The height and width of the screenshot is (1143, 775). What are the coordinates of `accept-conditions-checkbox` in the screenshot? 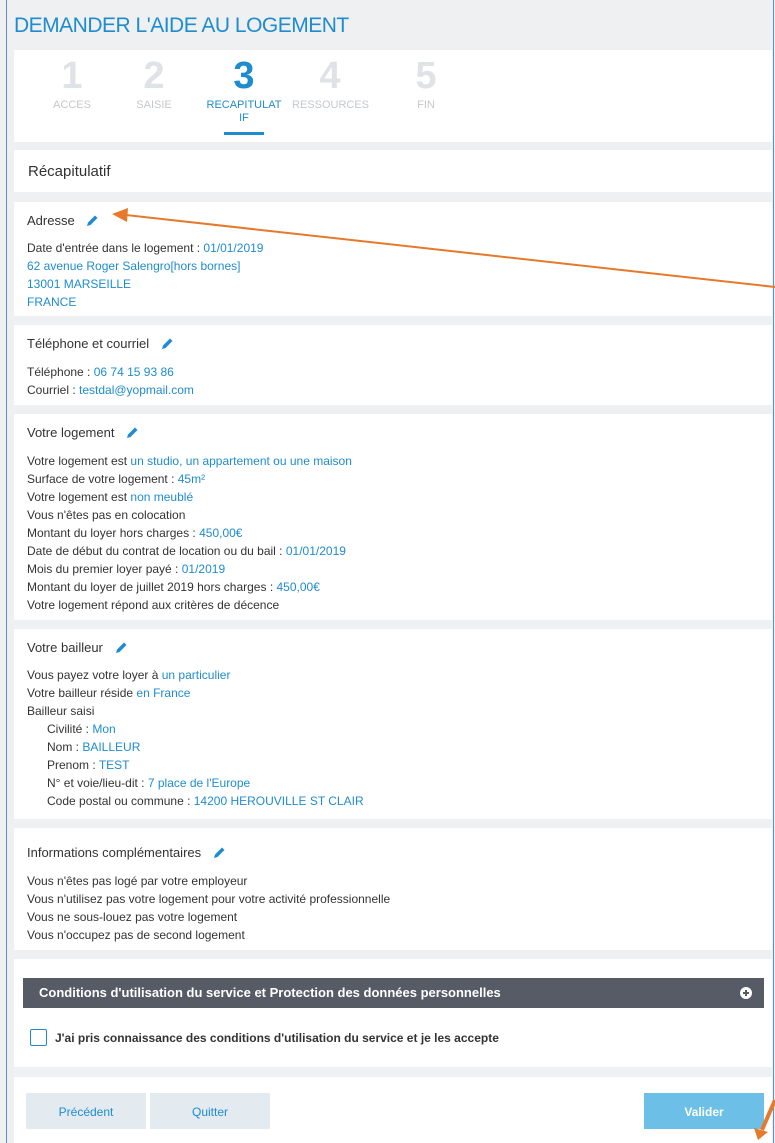 It's located at (38, 1037).